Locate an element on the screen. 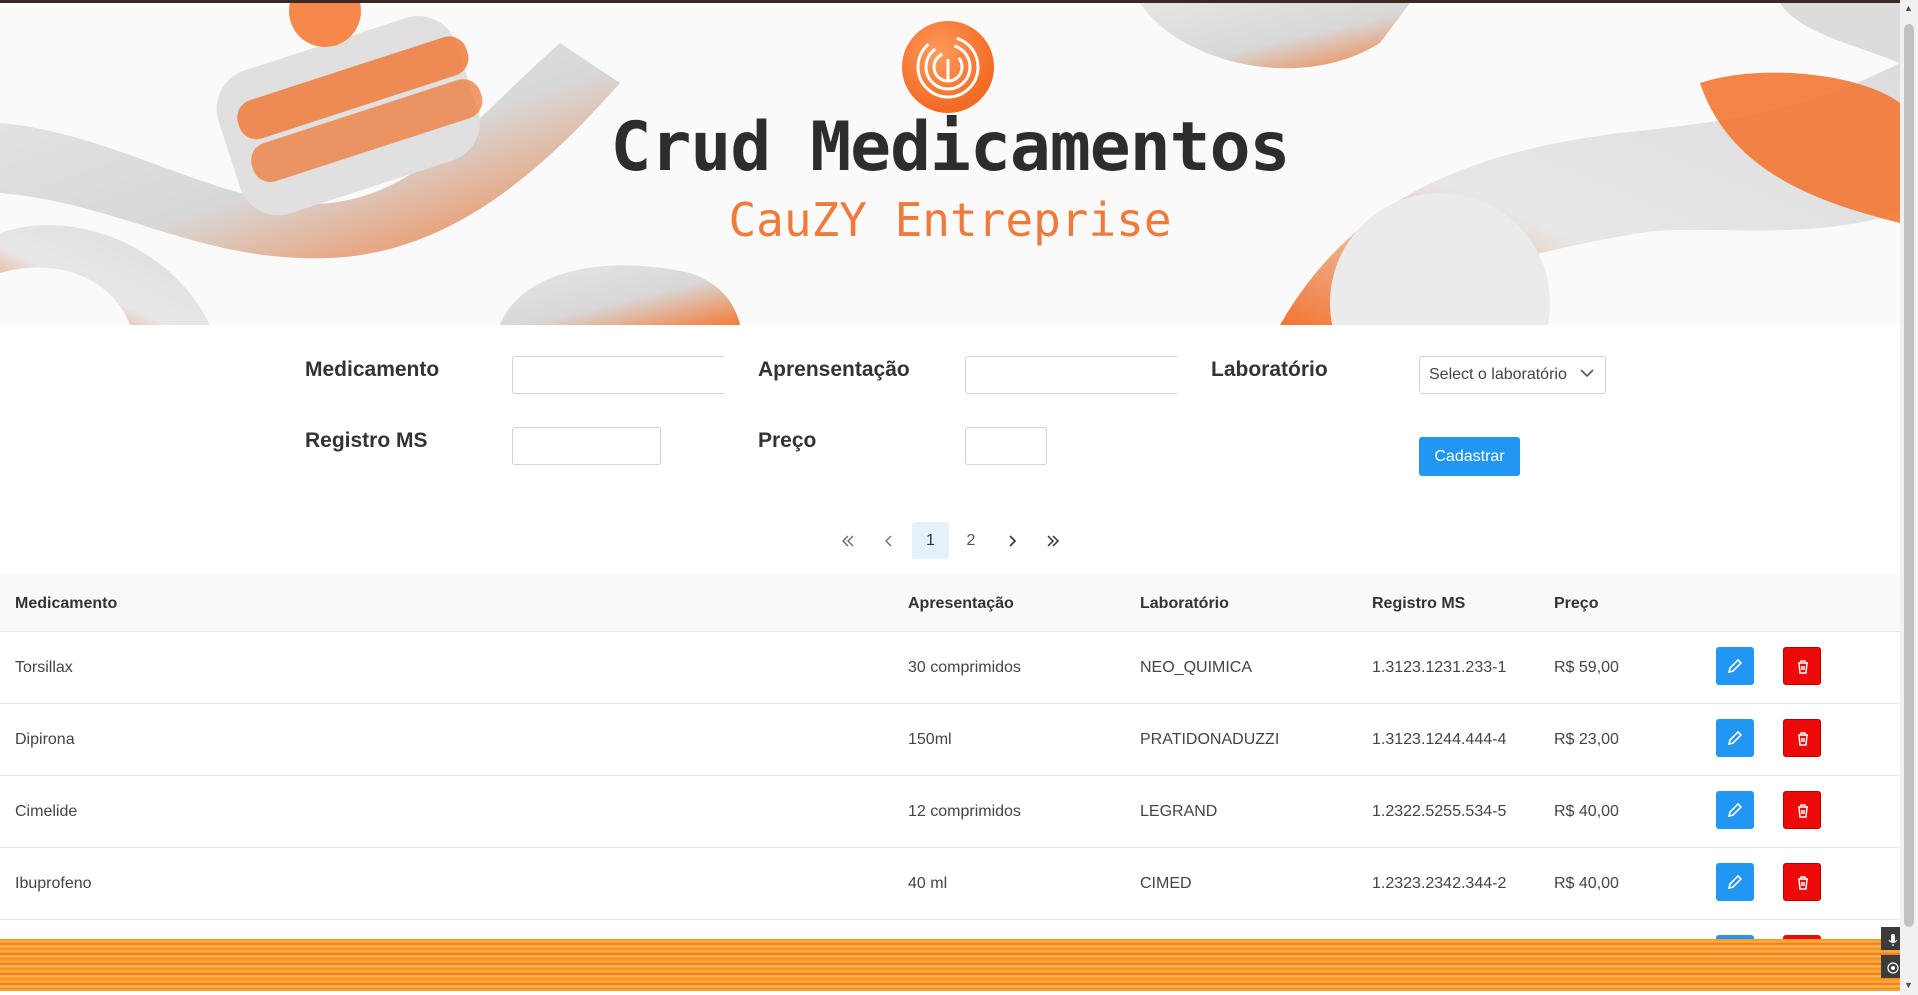 This screenshot has height=995, width=1918. cell-medicamento: Ibuprofeno is located at coordinates (53, 883).